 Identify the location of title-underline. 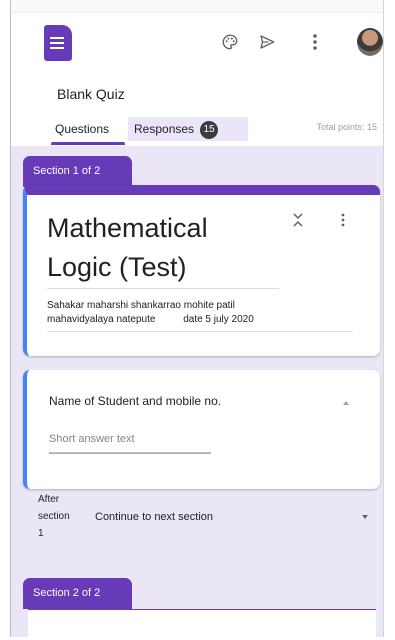
(163, 288).